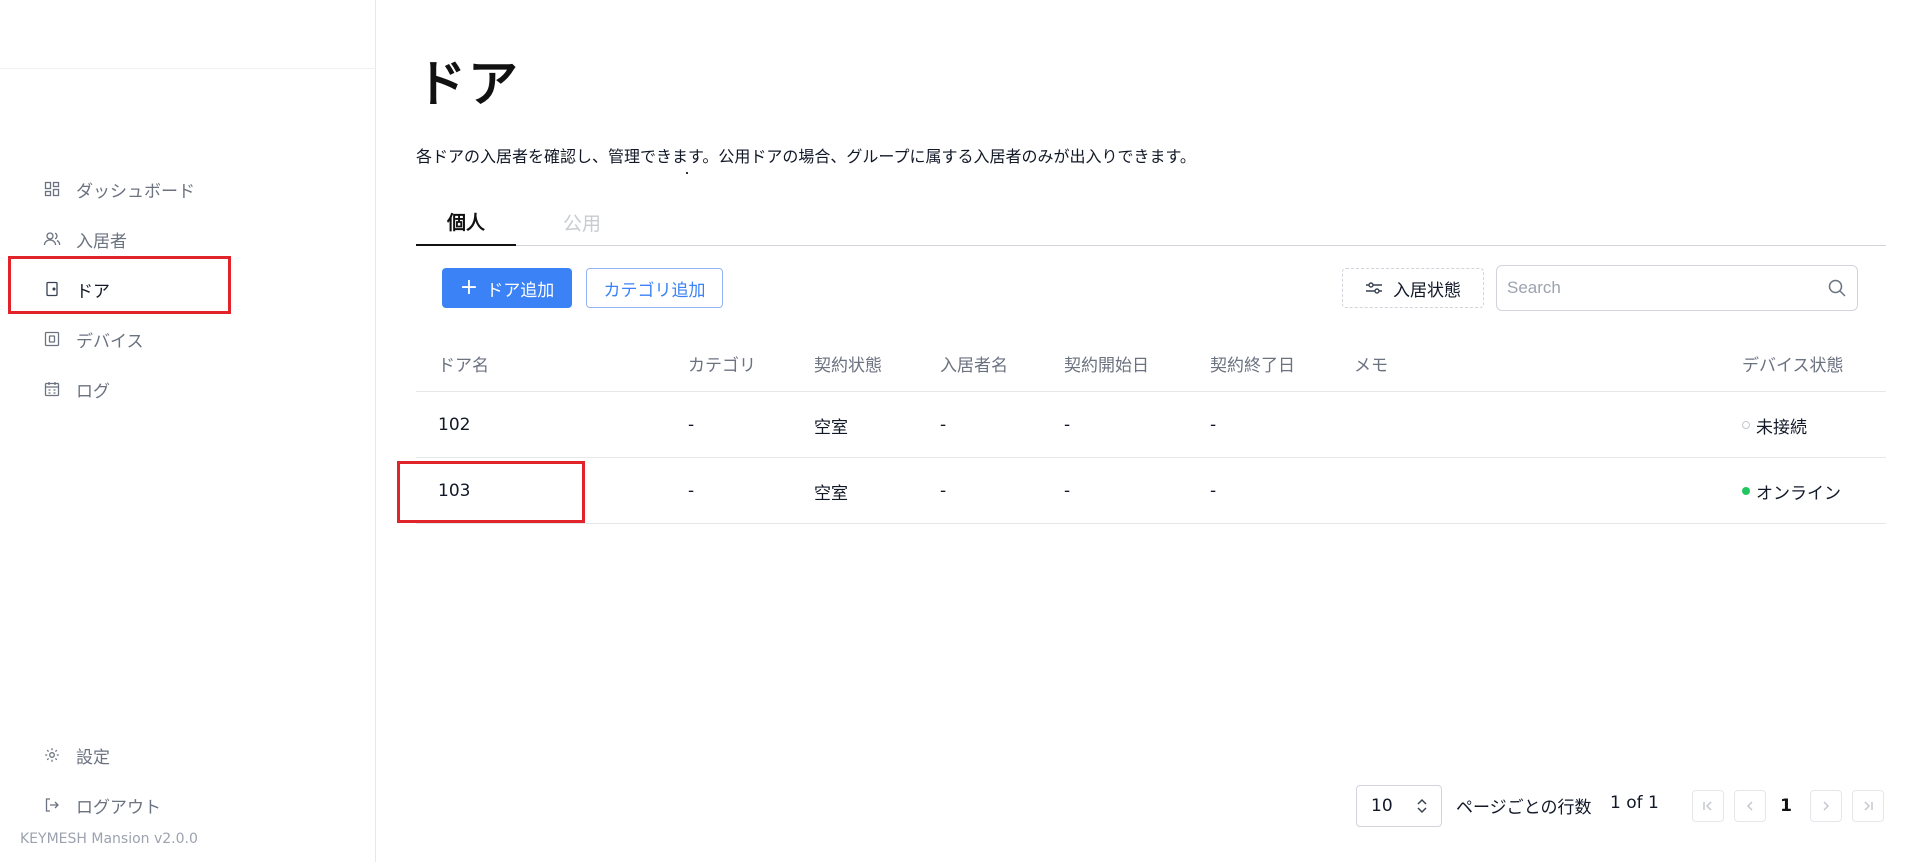 This screenshot has width=1917, height=862. I want to click on device-icon, so click(52, 339).